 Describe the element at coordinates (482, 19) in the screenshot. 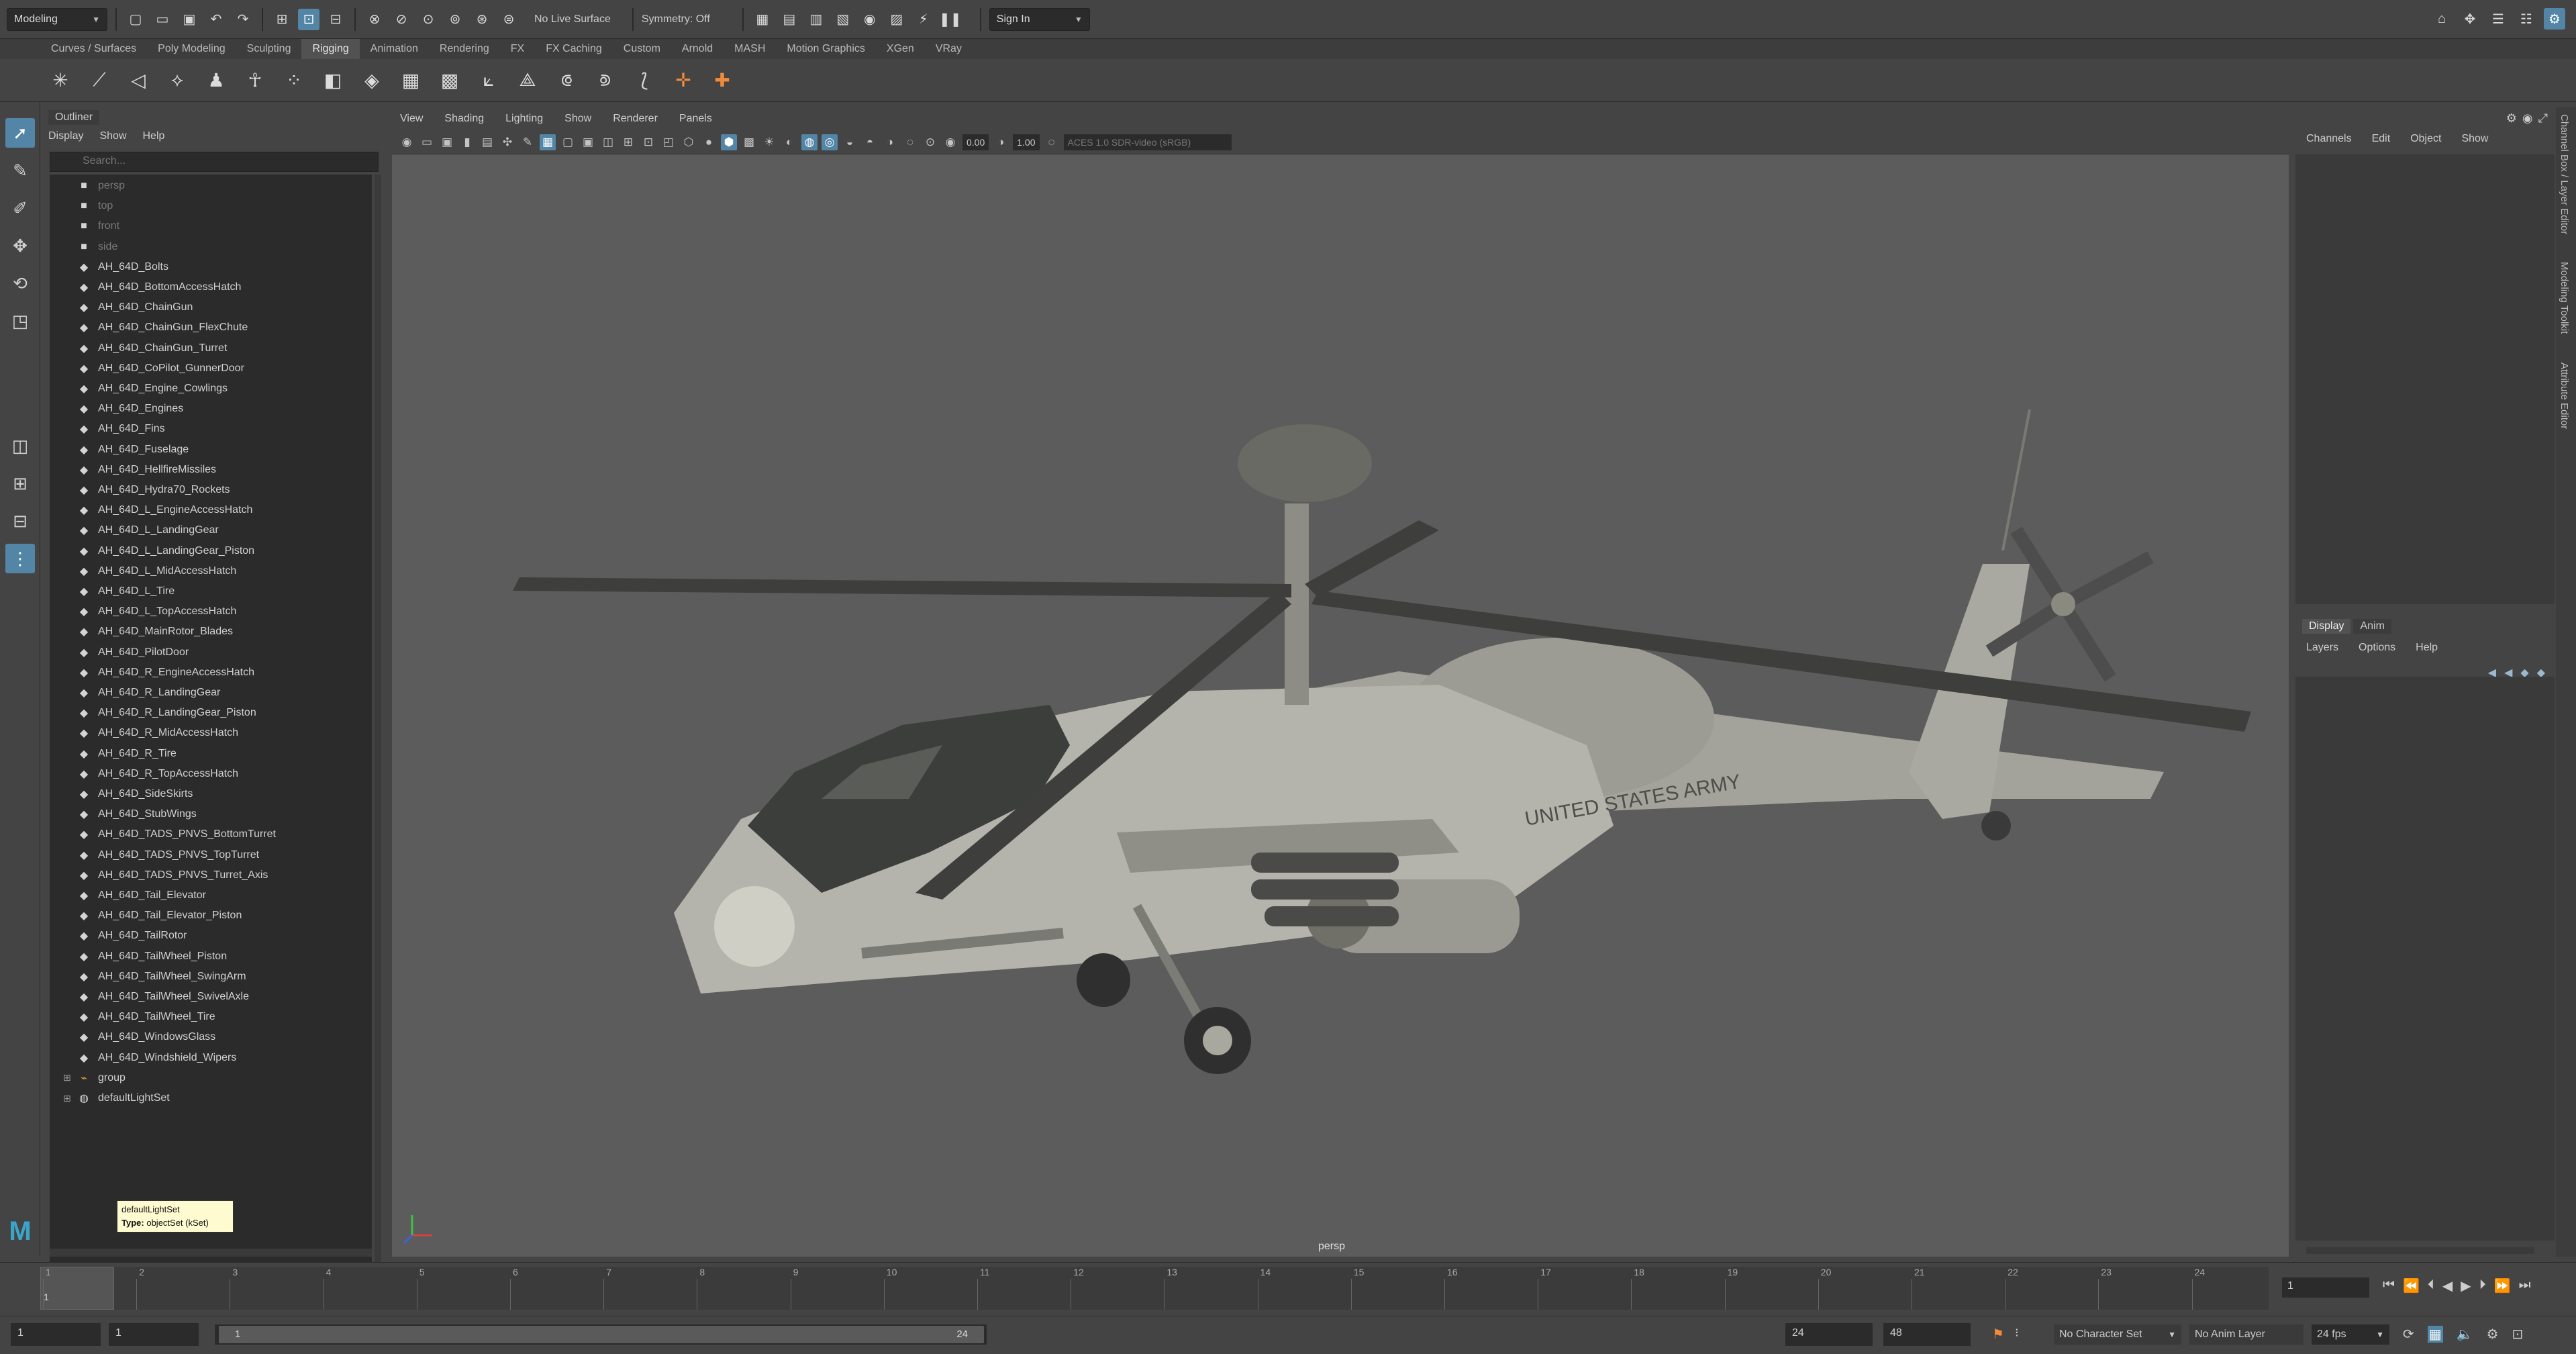

I see `snap-surface-icon: ⊛` at that location.